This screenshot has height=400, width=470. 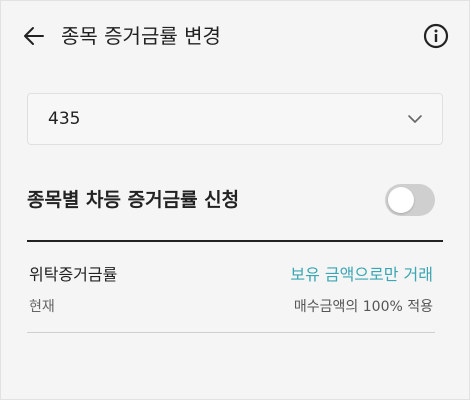 What do you see at coordinates (64, 119) in the screenshot?
I see `stock-select-value: 435` at bounding box center [64, 119].